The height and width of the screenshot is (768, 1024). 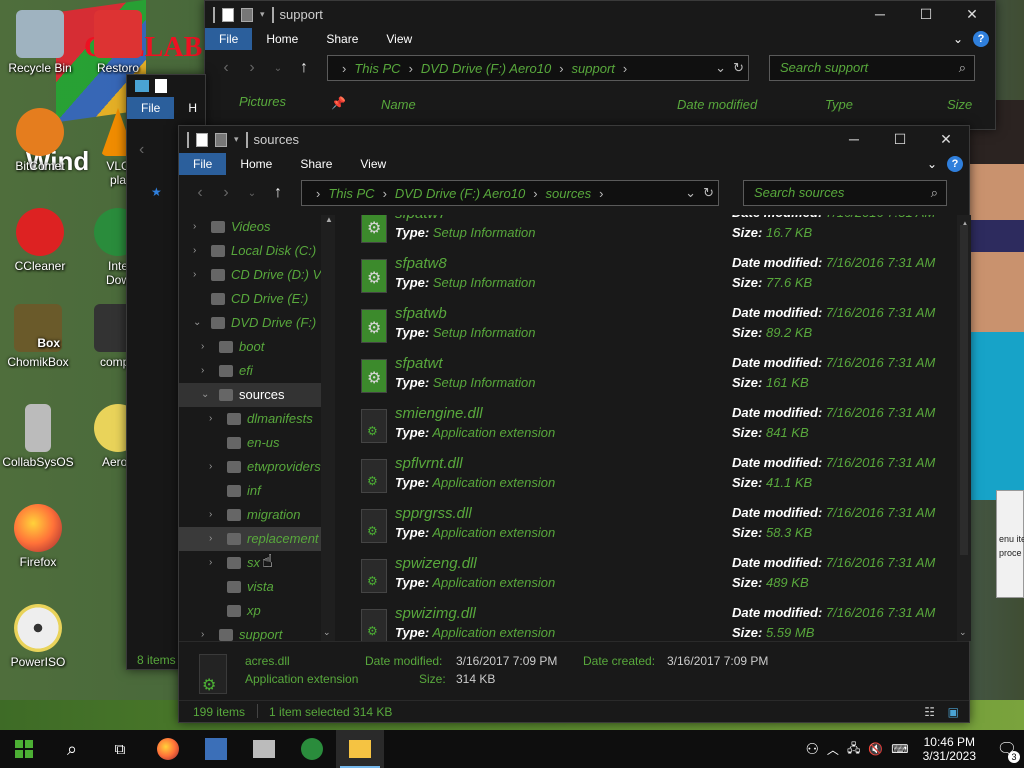 I want to click on nav-item: › CD Drive (D:) V, so click(x=256, y=275).